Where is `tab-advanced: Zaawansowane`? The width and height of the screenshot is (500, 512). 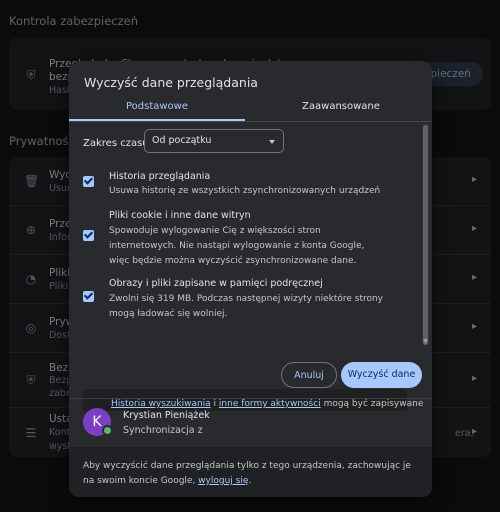 tab-advanced: Zaawansowane is located at coordinates (341, 108).